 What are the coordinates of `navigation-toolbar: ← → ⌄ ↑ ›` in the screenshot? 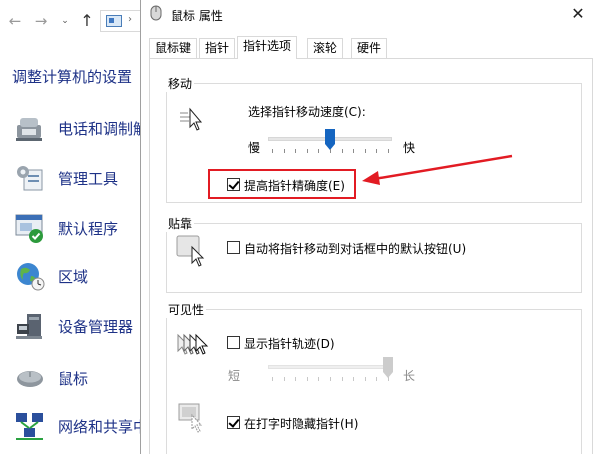 It's located at (75, 21).